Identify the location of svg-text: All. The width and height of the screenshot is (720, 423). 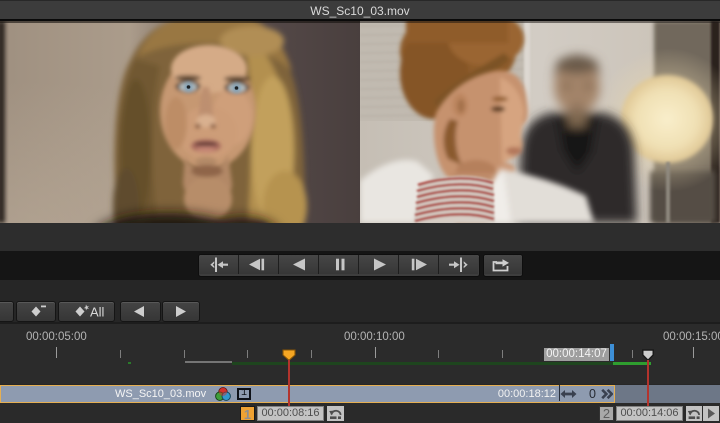
(97, 312).